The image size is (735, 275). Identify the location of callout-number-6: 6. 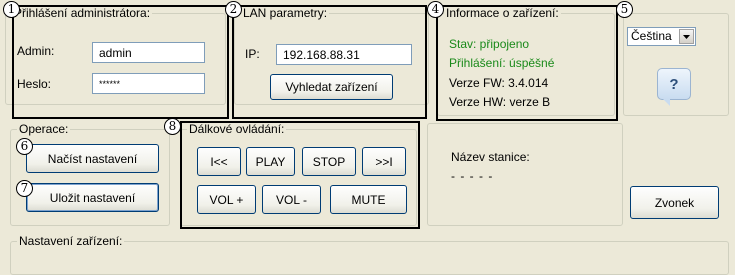
(24, 146).